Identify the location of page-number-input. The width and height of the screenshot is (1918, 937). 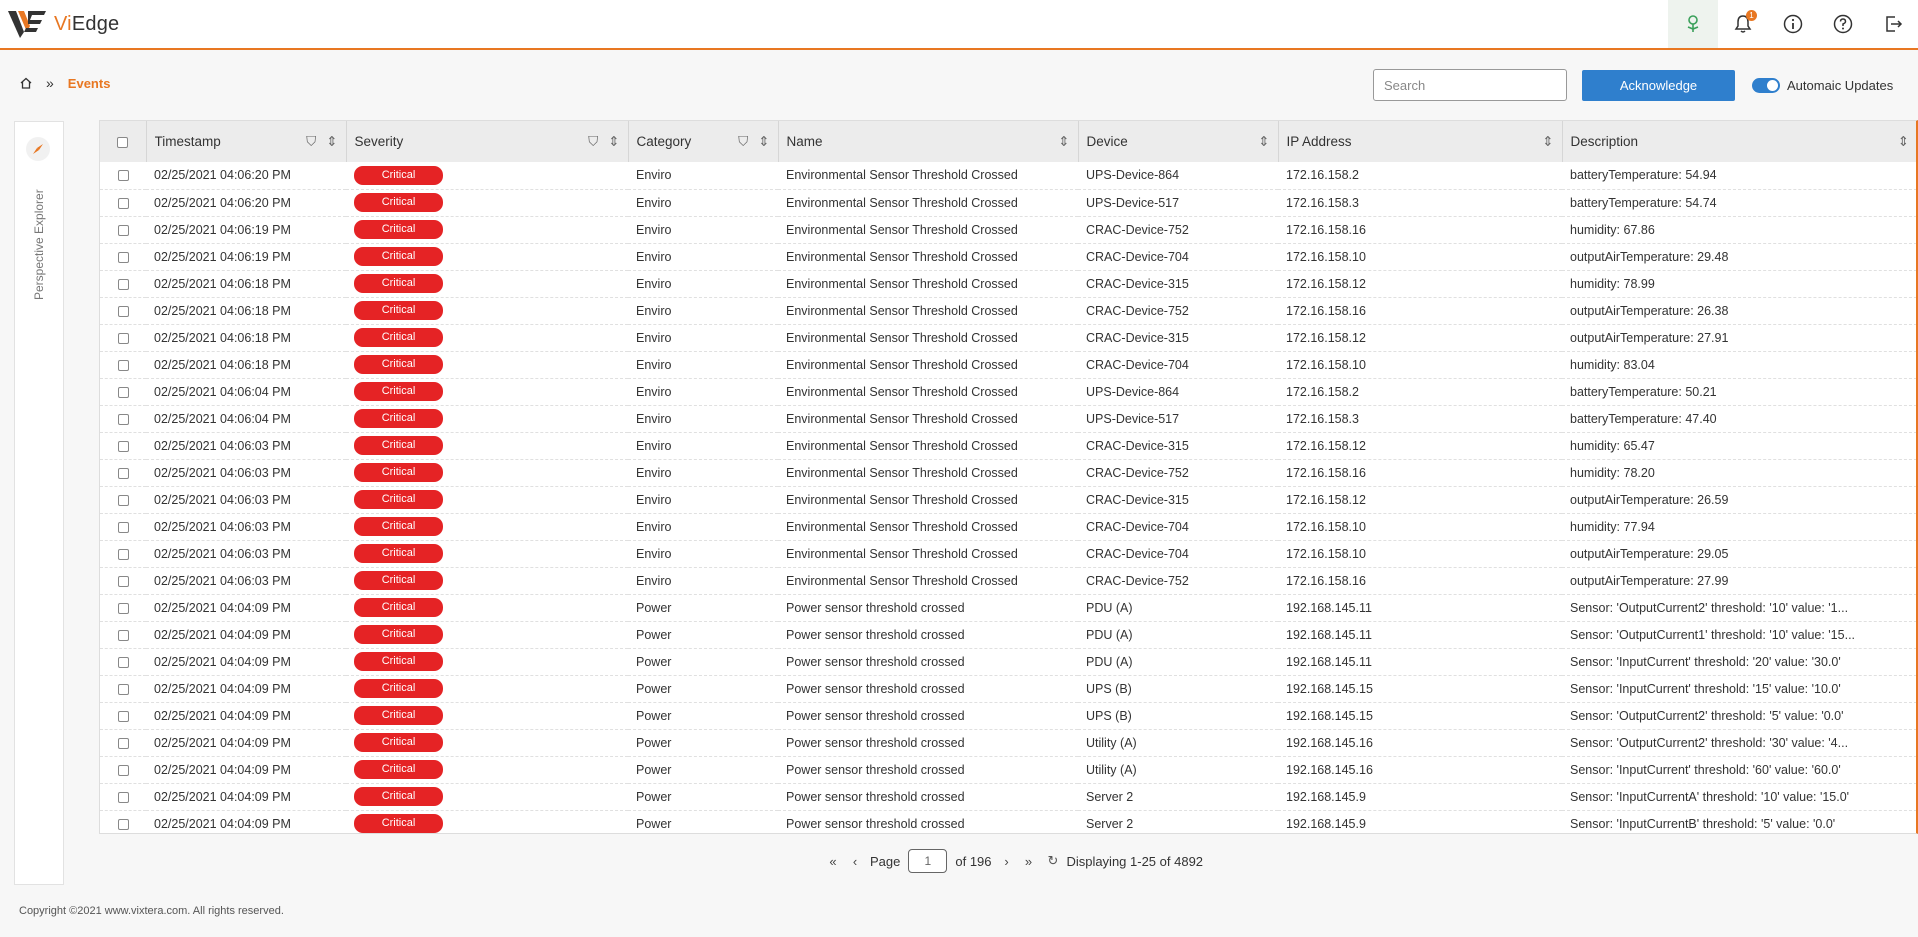
(928, 861).